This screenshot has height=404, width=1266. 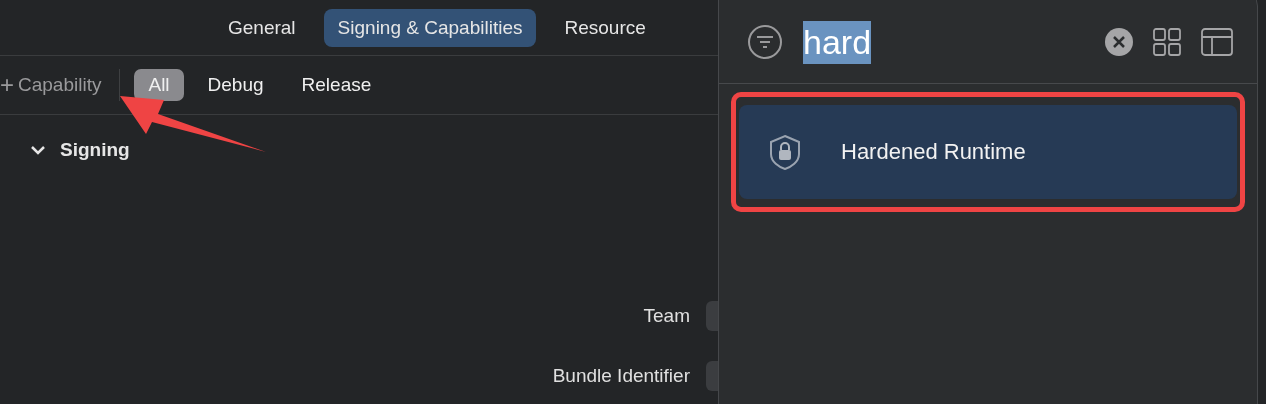 What do you see at coordinates (765, 42) in the screenshot?
I see `filter-icon` at bounding box center [765, 42].